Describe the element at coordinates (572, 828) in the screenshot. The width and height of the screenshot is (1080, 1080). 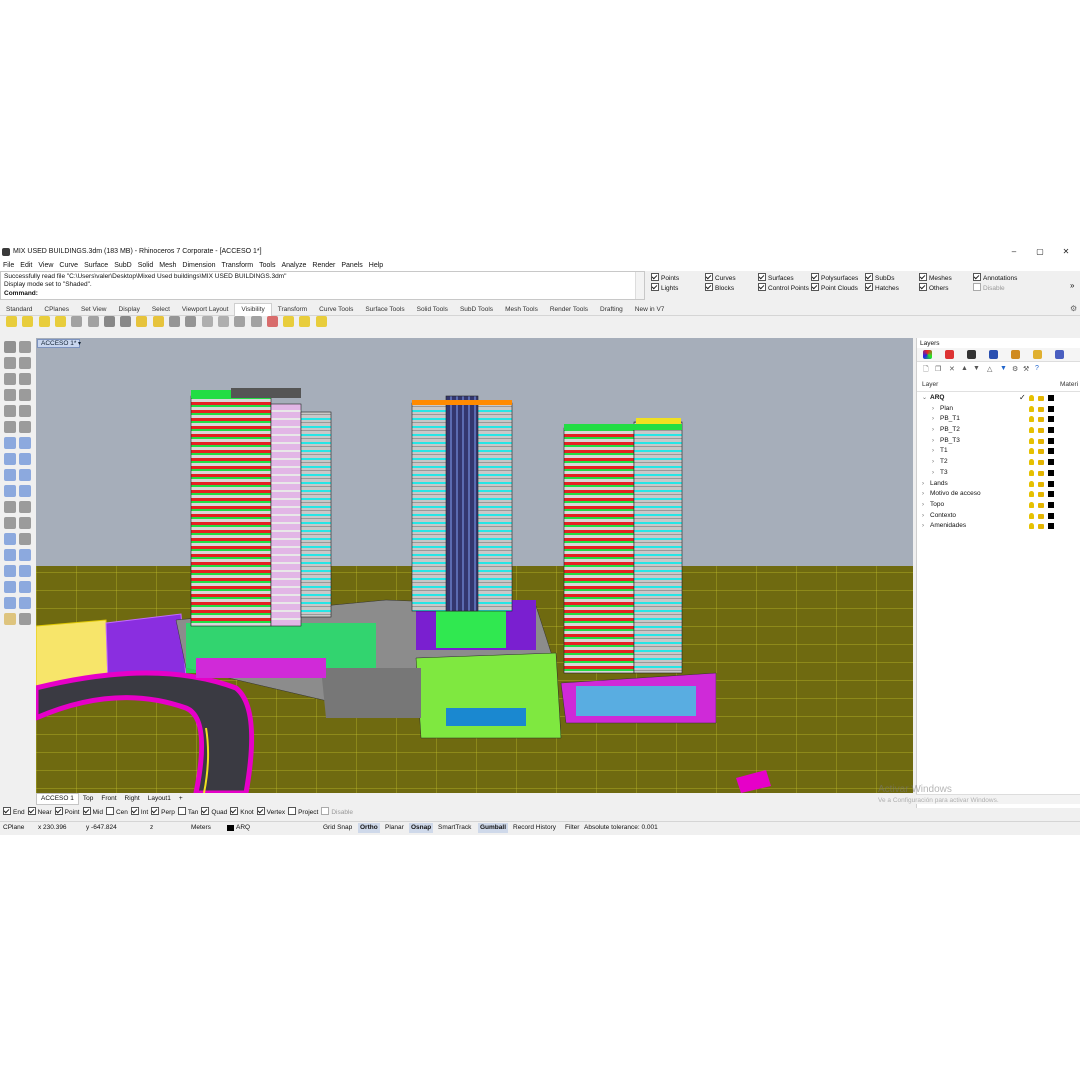
I see `filter-toggle: Filter` at that location.